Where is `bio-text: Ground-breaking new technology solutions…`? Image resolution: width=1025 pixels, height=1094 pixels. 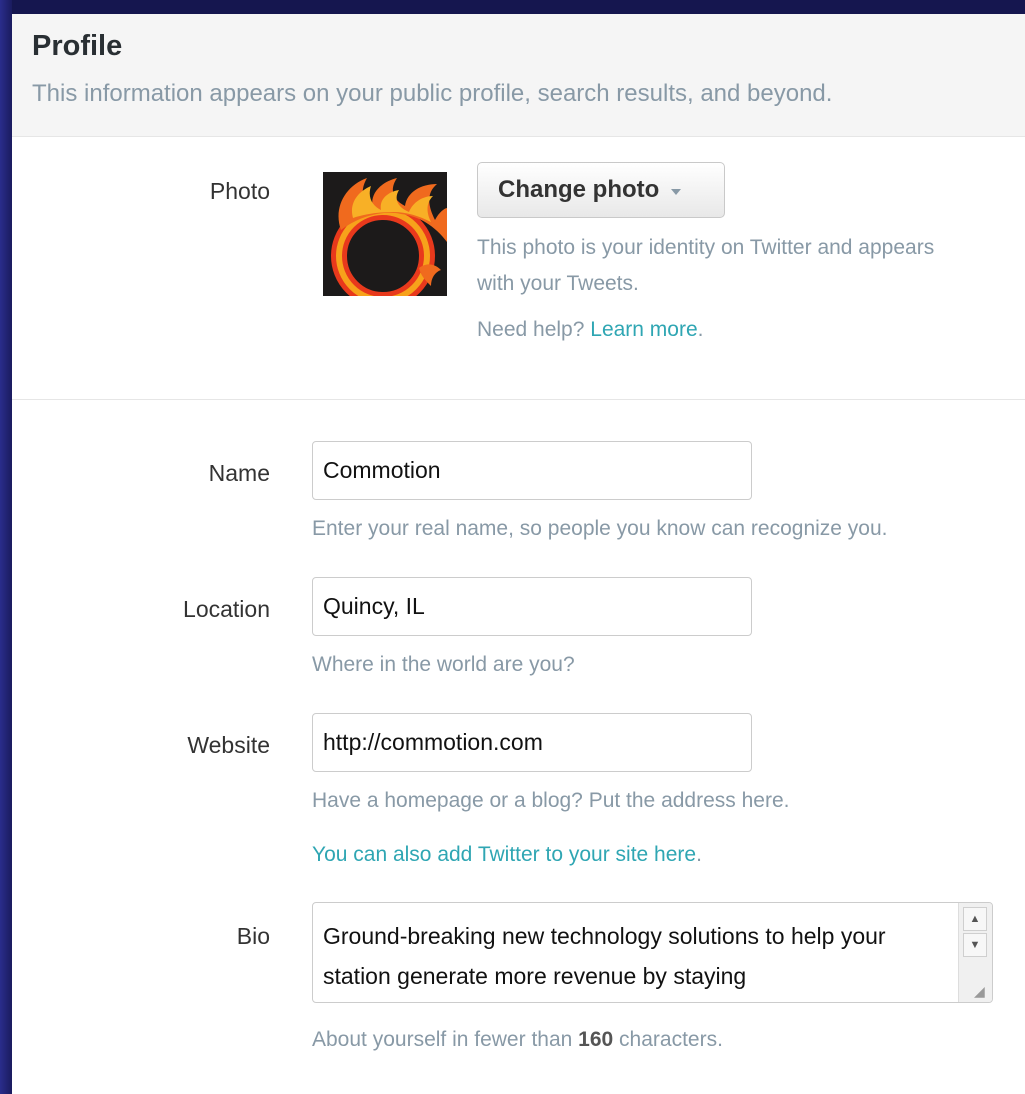
bio-text: Ground-breaking new technology solutions… is located at coordinates (604, 956).